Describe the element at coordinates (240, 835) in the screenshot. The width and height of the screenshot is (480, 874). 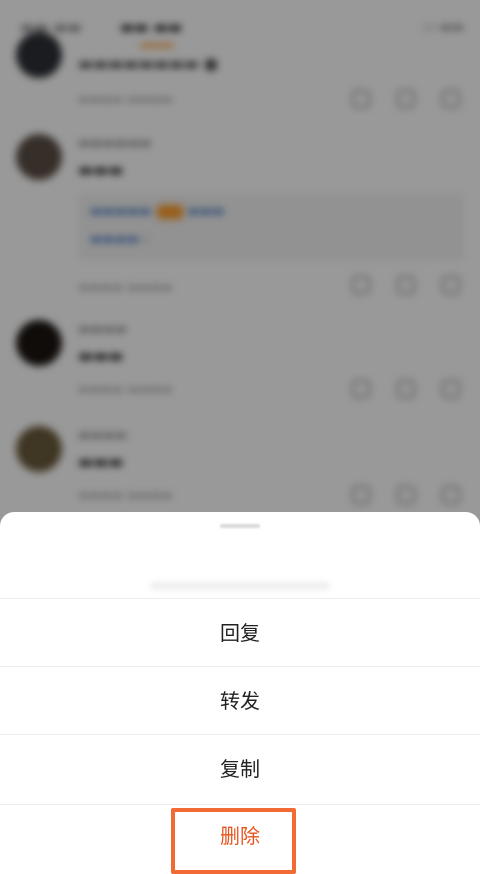
I see `delete-option: 删除` at that location.